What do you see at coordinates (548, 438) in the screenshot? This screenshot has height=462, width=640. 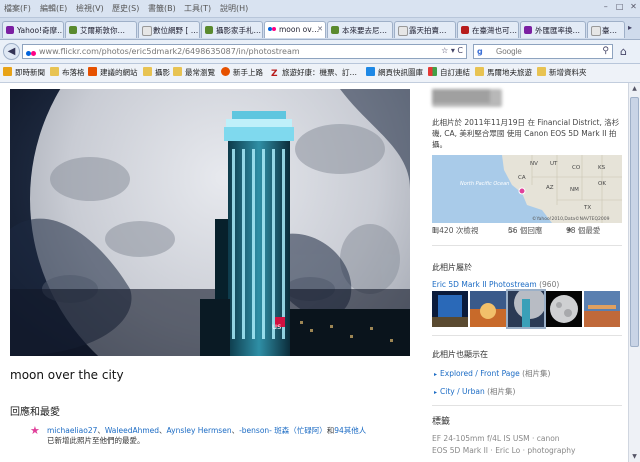 I see `tag-link: canon` at bounding box center [548, 438].